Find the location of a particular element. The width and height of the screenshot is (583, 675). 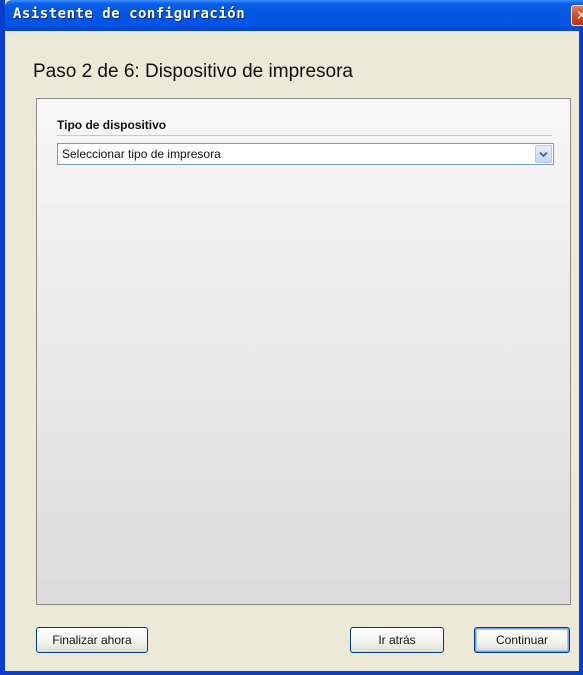

back-button: Ir atrás is located at coordinates (397, 640).